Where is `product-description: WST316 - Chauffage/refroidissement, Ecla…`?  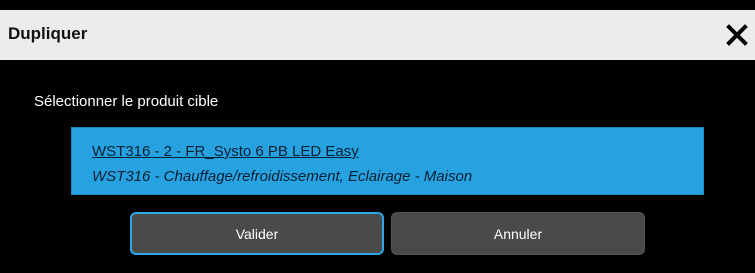
product-description: WST316 - Chauffage/refroidissement, Ecla… is located at coordinates (282, 176).